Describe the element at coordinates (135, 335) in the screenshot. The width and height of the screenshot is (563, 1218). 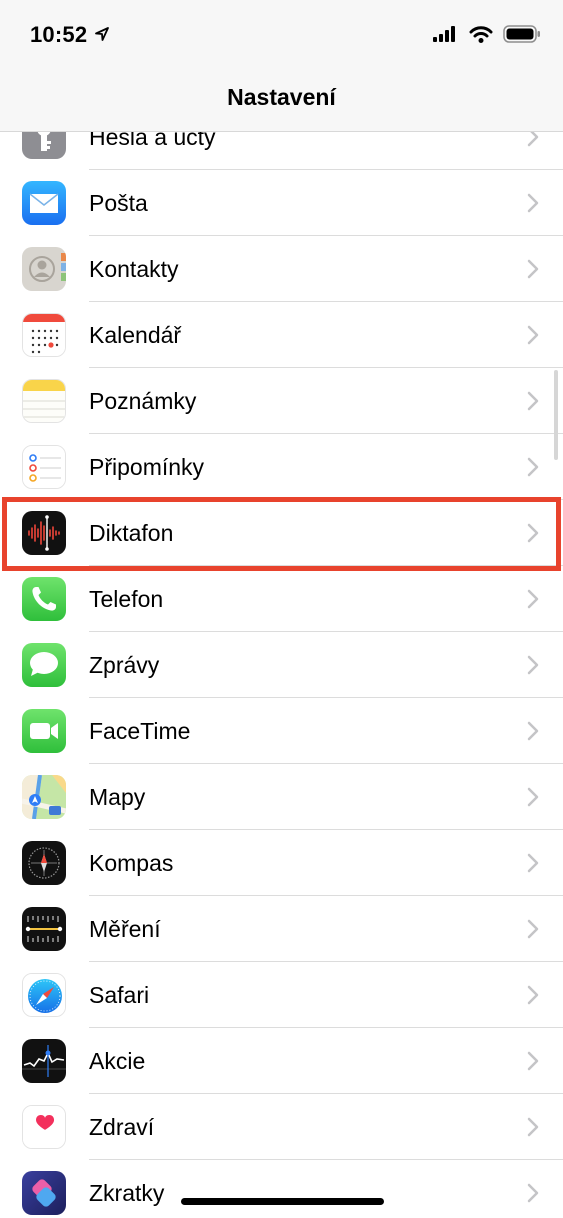
I see `settings-row-label: Kalendář` at that location.